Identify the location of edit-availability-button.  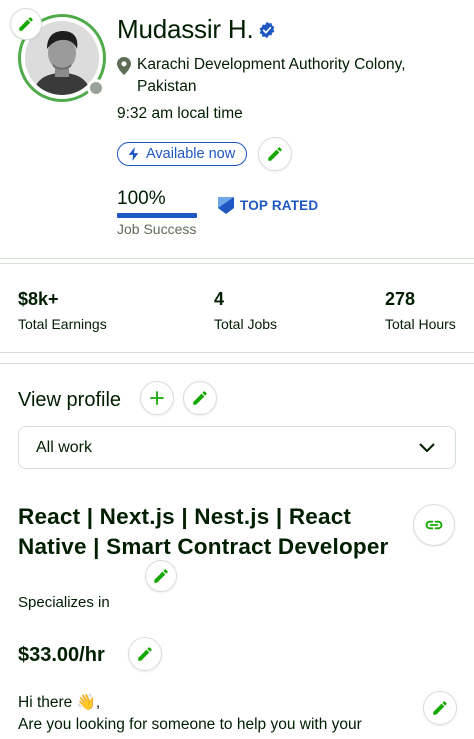
(275, 154).